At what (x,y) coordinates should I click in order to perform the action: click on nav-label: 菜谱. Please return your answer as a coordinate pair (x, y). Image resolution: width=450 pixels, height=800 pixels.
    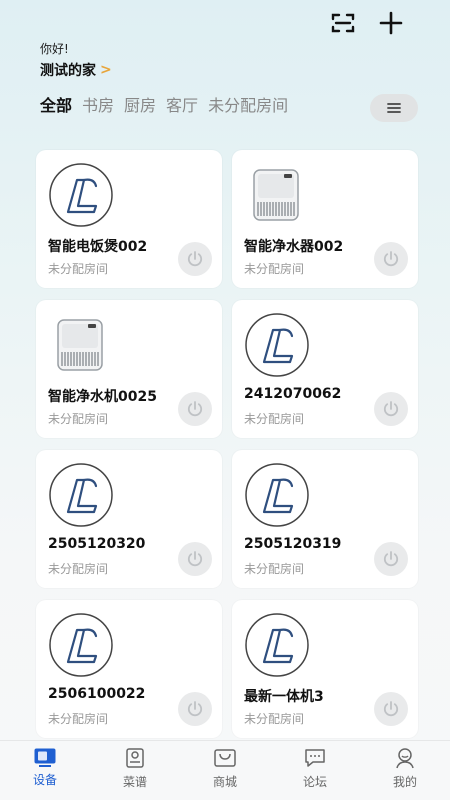
    Looking at the image, I should click on (134, 782).